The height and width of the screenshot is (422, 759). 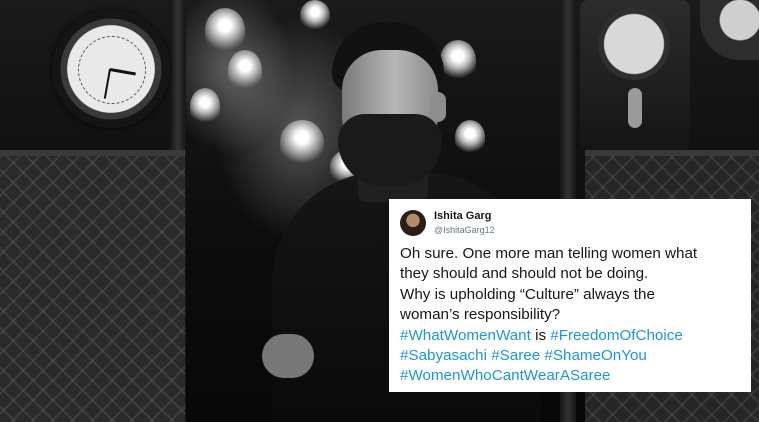 What do you see at coordinates (515, 355) in the screenshot?
I see `hashtag-link: #Saree` at bounding box center [515, 355].